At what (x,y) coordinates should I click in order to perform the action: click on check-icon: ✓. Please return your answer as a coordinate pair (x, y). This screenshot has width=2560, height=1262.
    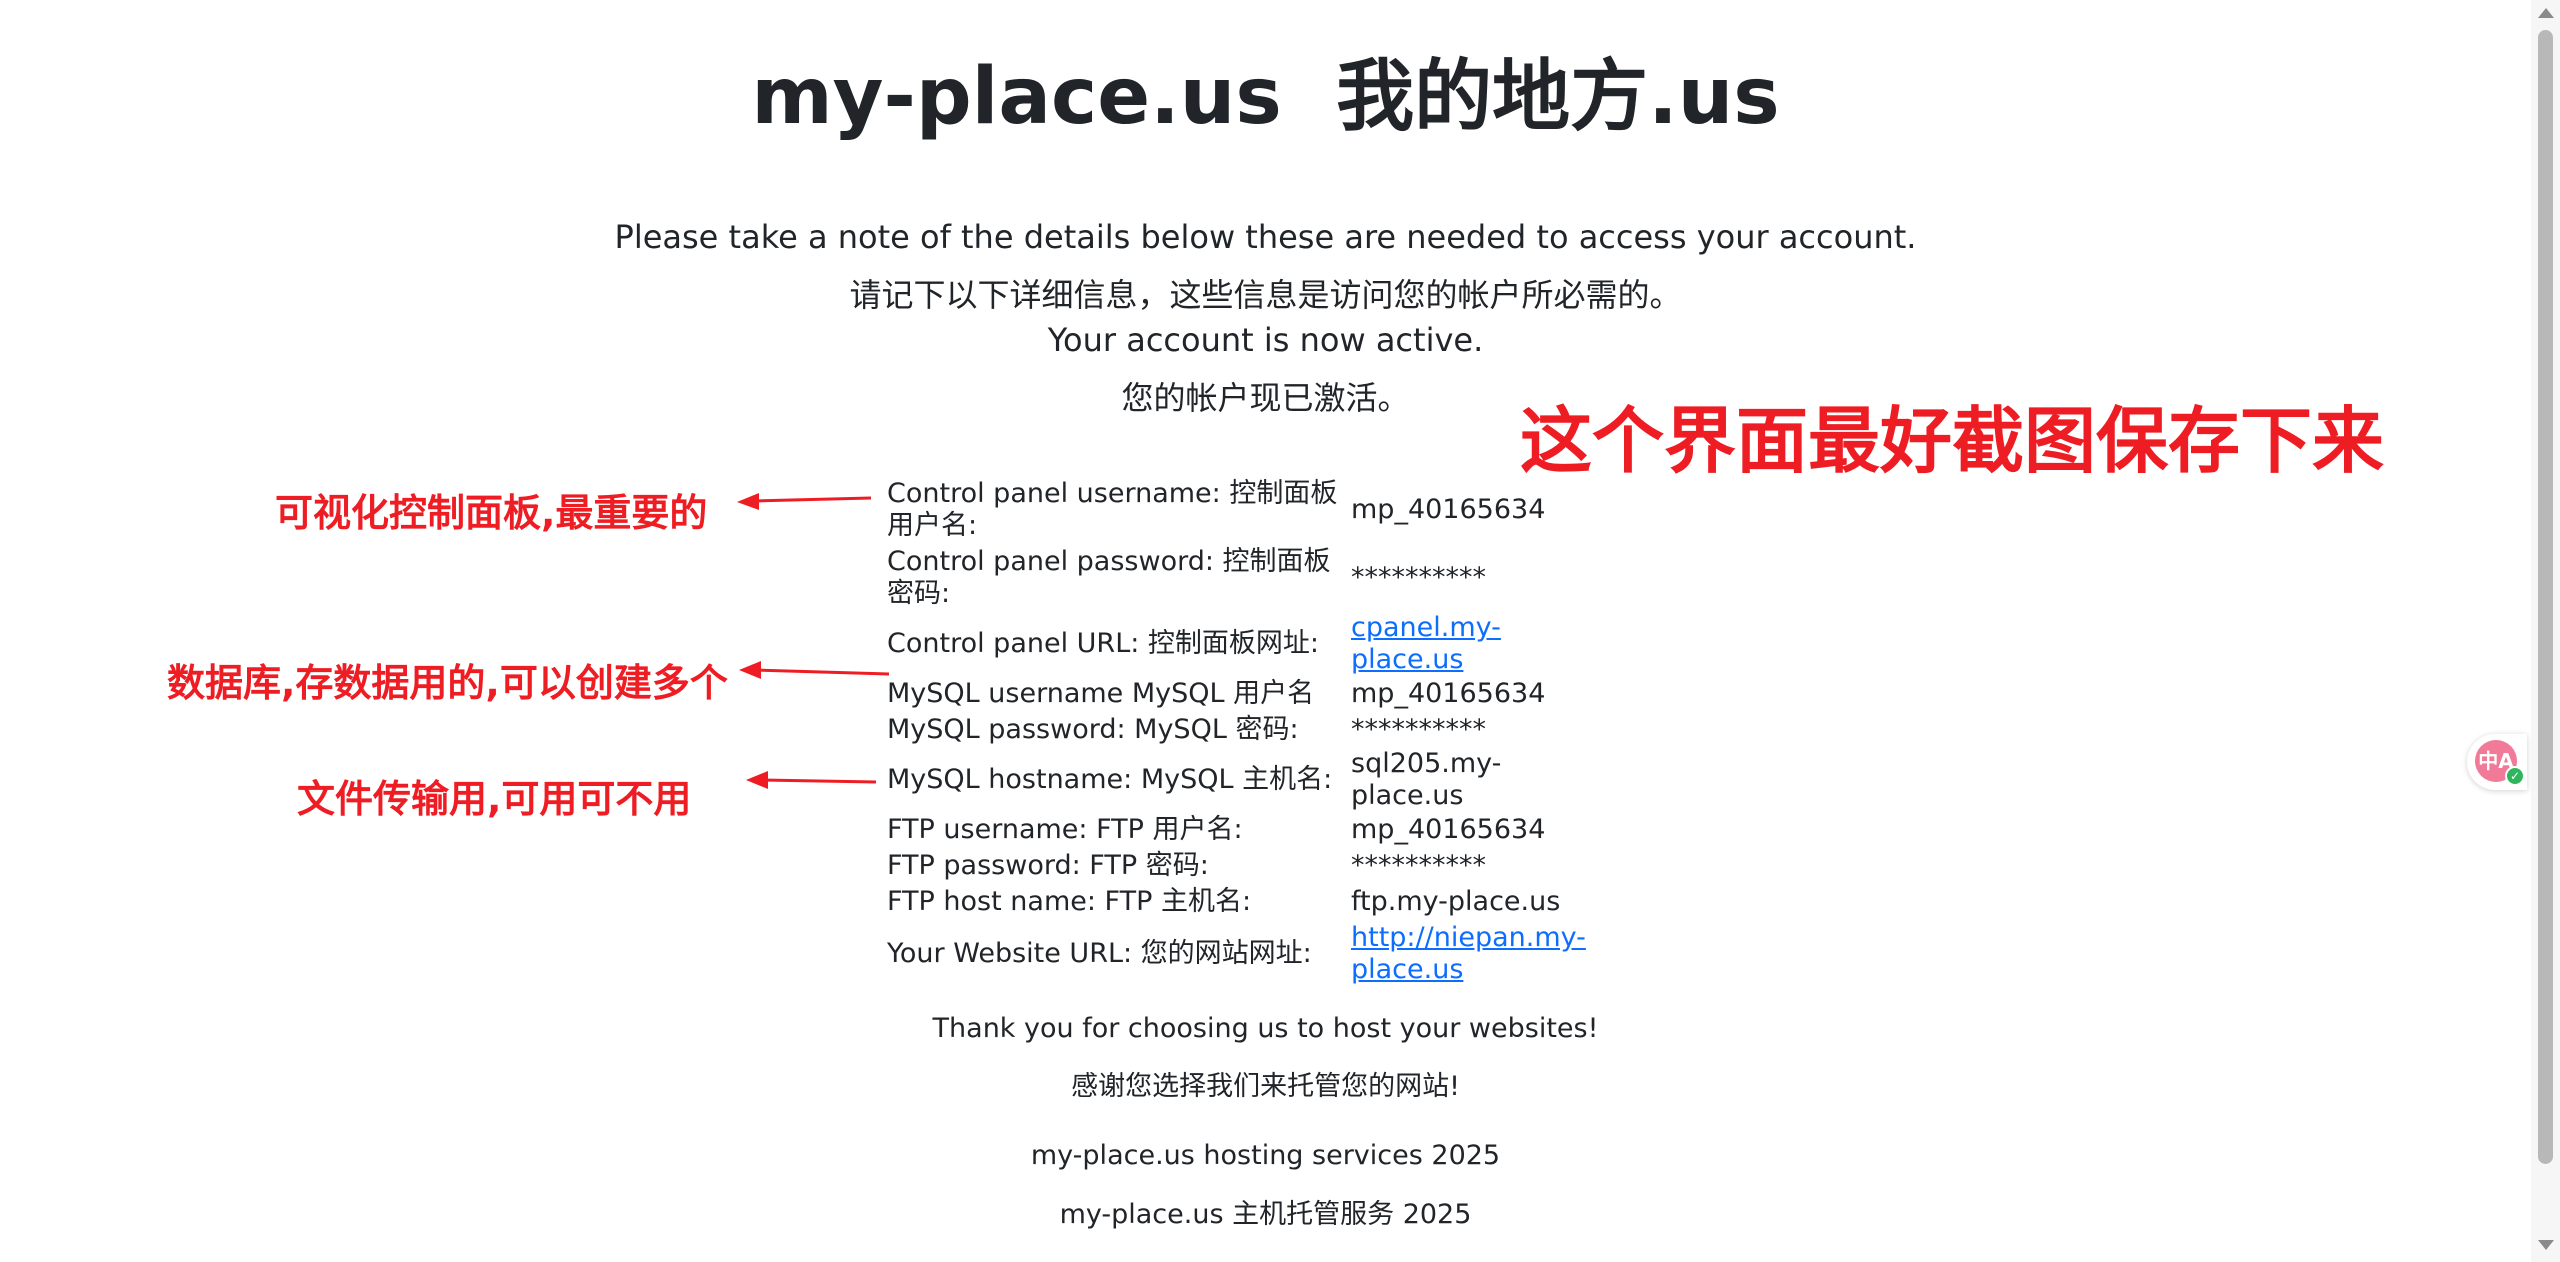
    Looking at the image, I should click on (2515, 776).